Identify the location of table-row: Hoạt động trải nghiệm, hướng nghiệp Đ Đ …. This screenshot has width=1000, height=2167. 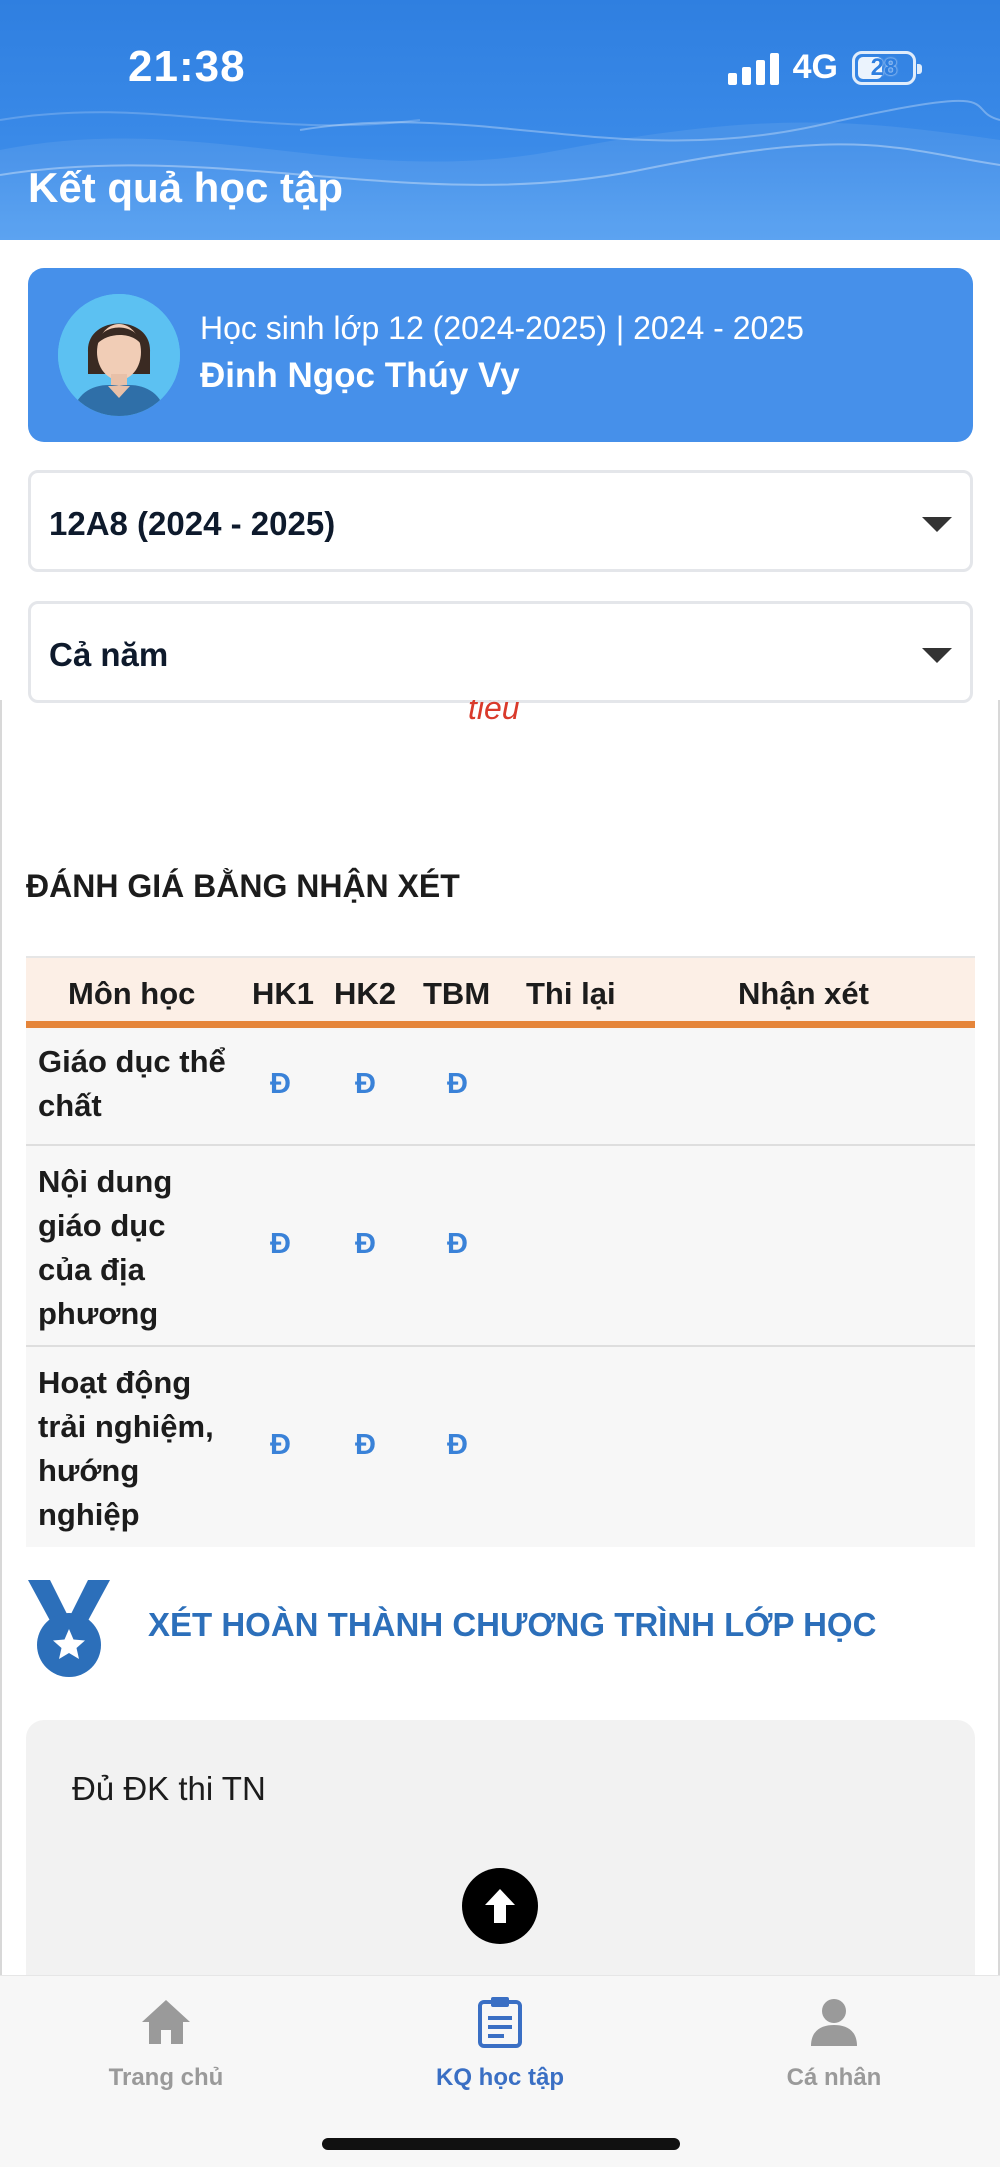
(500, 1447).